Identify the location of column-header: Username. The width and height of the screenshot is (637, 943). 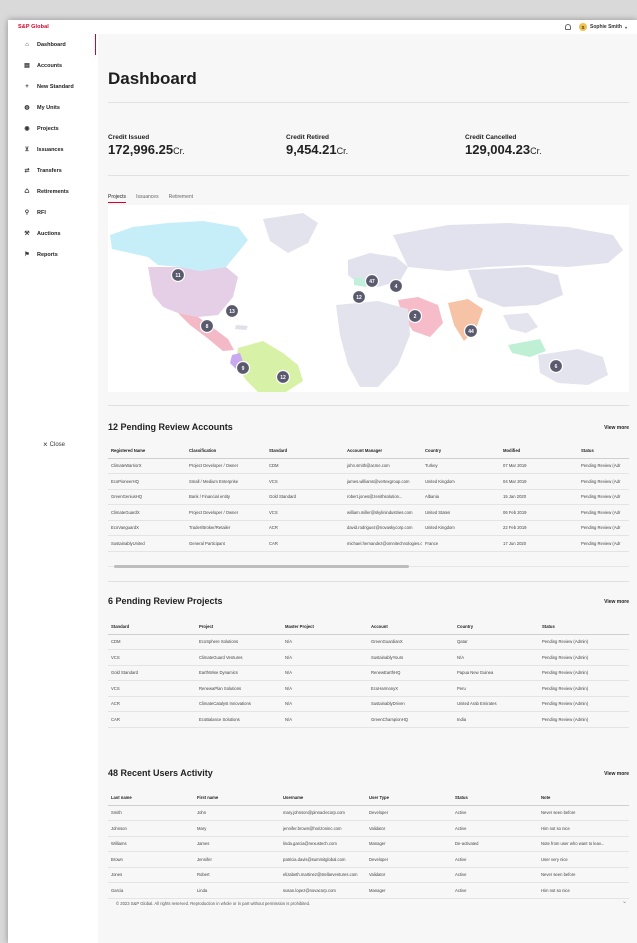
(323, 798).